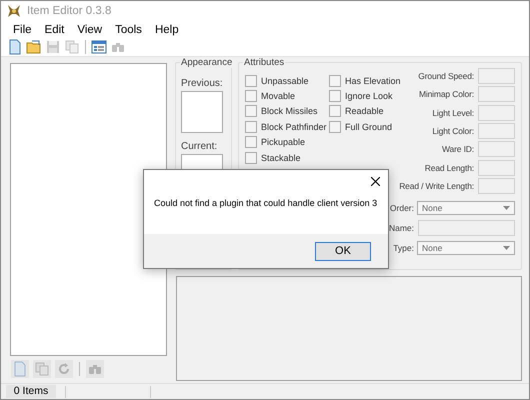 The height and width of the screenshot is (400, 530). Describe the element at coordinates (266, 203) in the screenshot. I see `error-message: Could not find a plugin that could handle client version 3` at that location.